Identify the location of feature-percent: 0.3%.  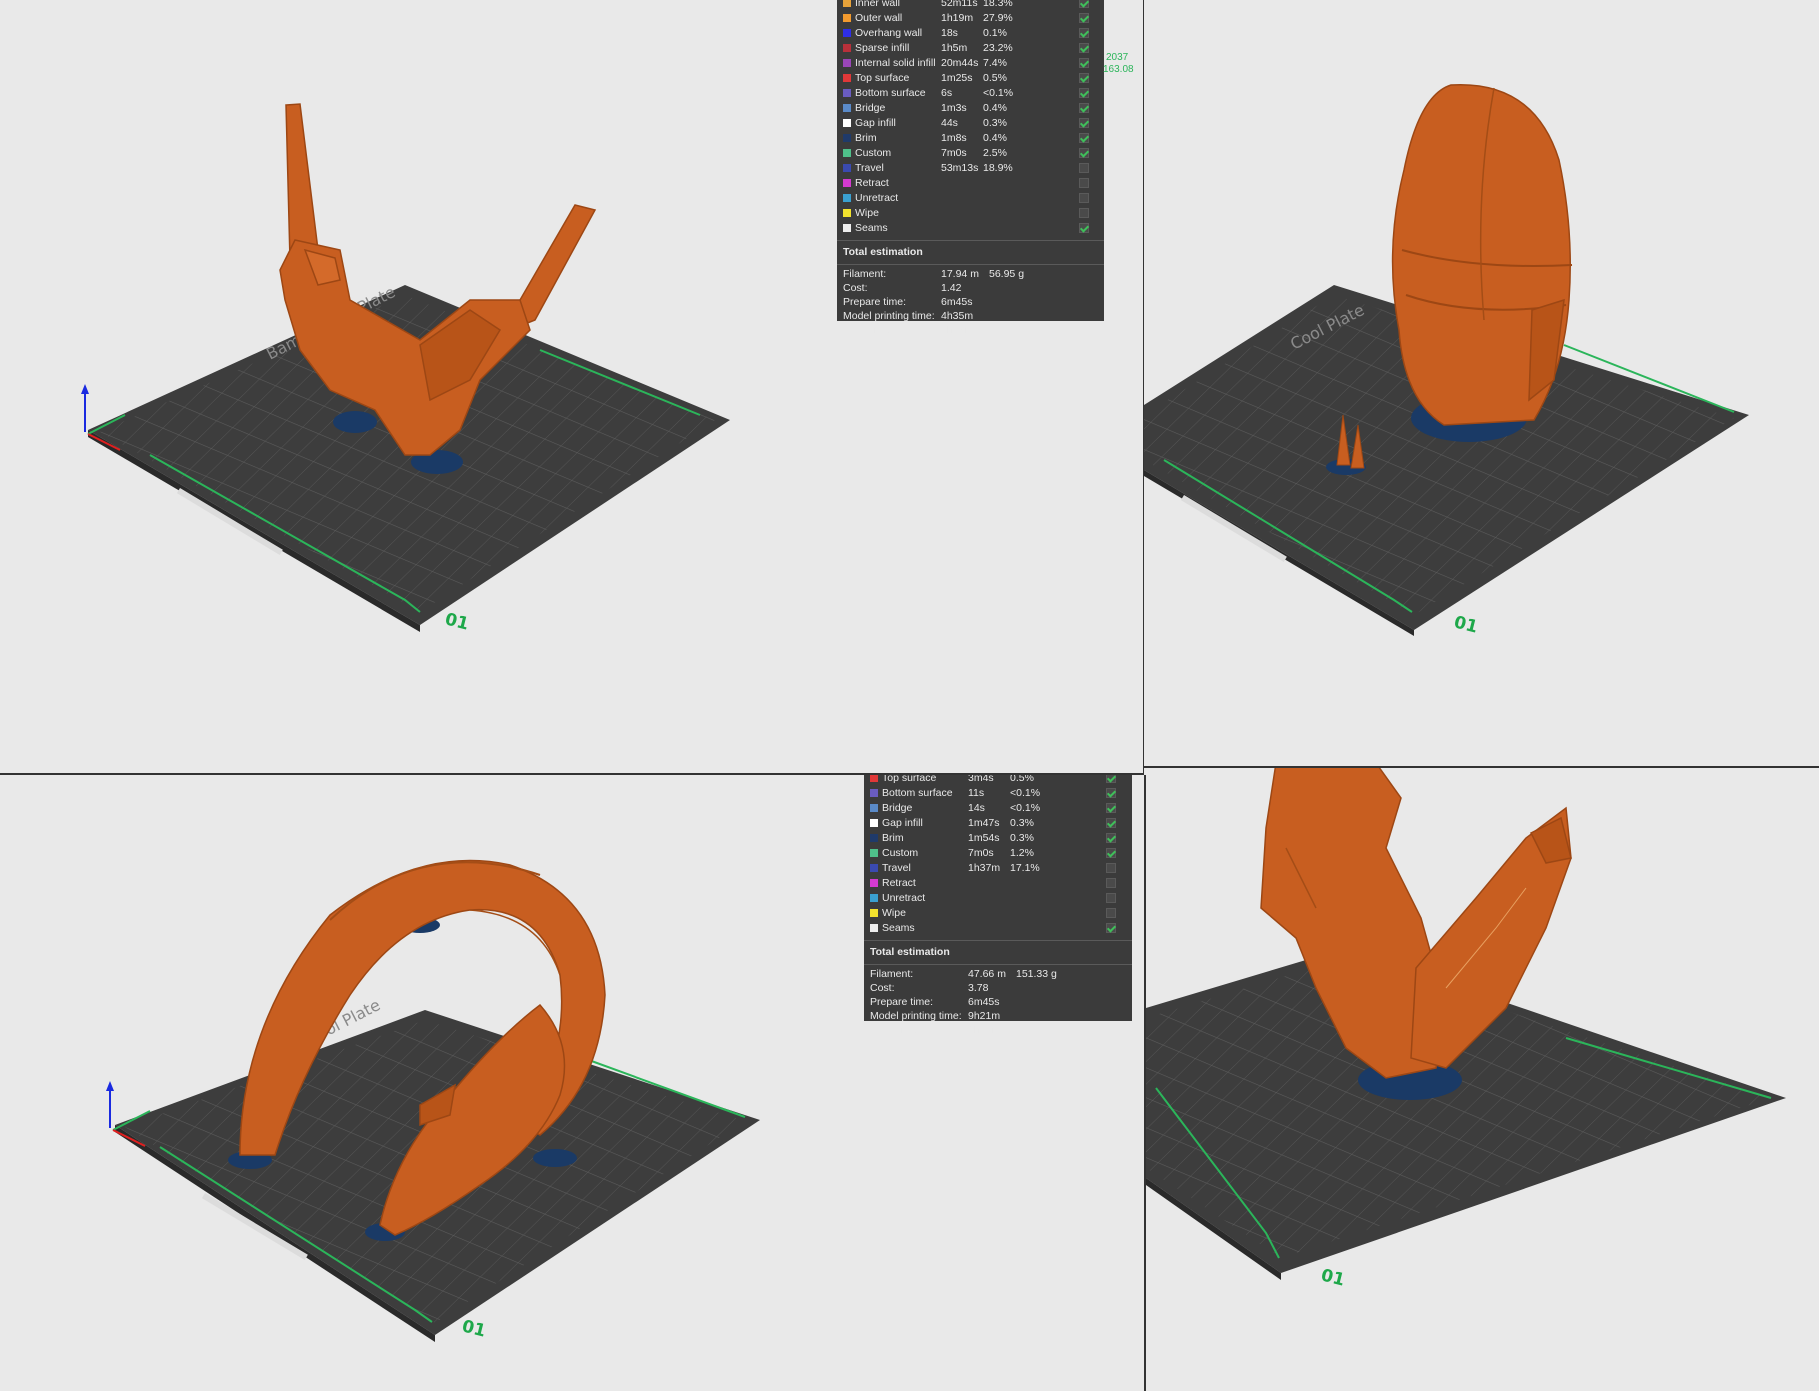
(995, 123).